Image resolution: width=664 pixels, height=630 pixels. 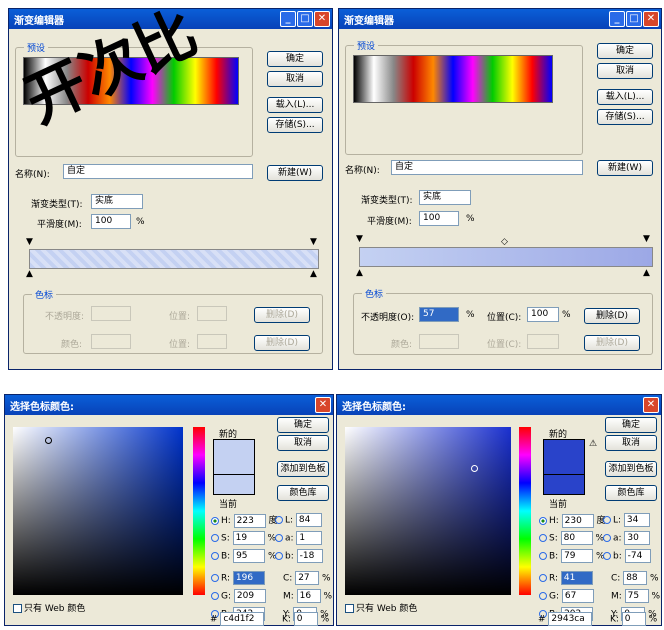 I want to click on lab-l-row: L: 34, so click(x=626, y=520).